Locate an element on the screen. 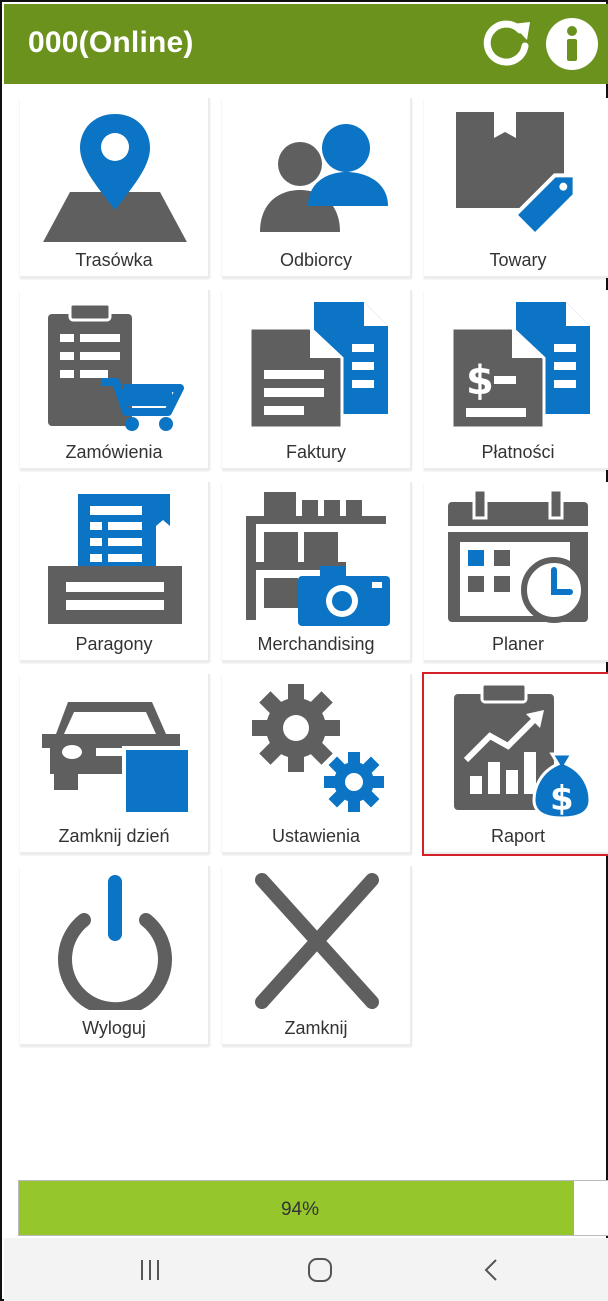 The image size is (608, 1301). tile-odbiorcy: Odbiorcy is located at coordinates (317, 188).